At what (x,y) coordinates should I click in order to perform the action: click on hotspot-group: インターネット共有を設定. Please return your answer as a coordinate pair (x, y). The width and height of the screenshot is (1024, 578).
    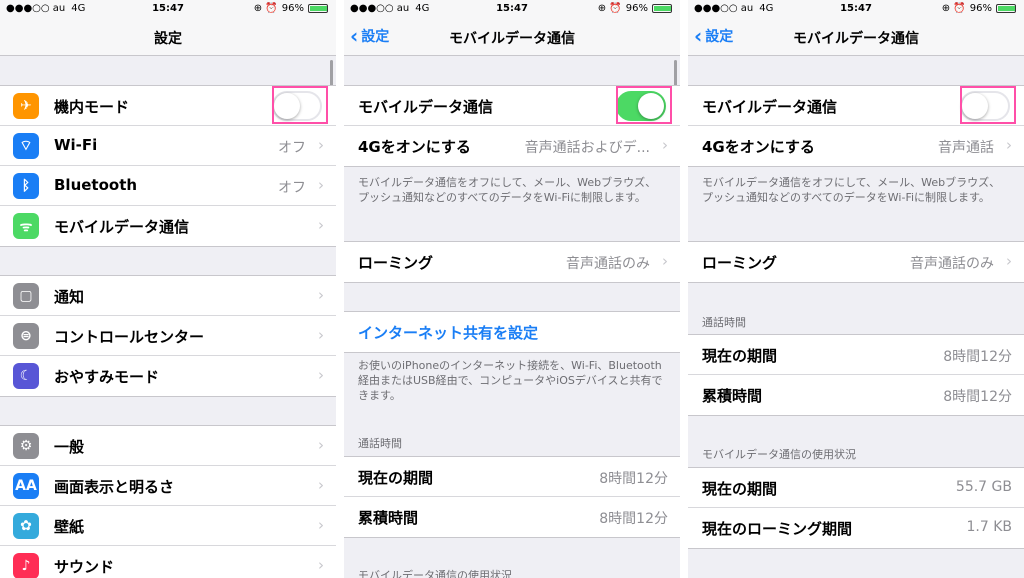
    Looking at the image, I should click on (512, 332).